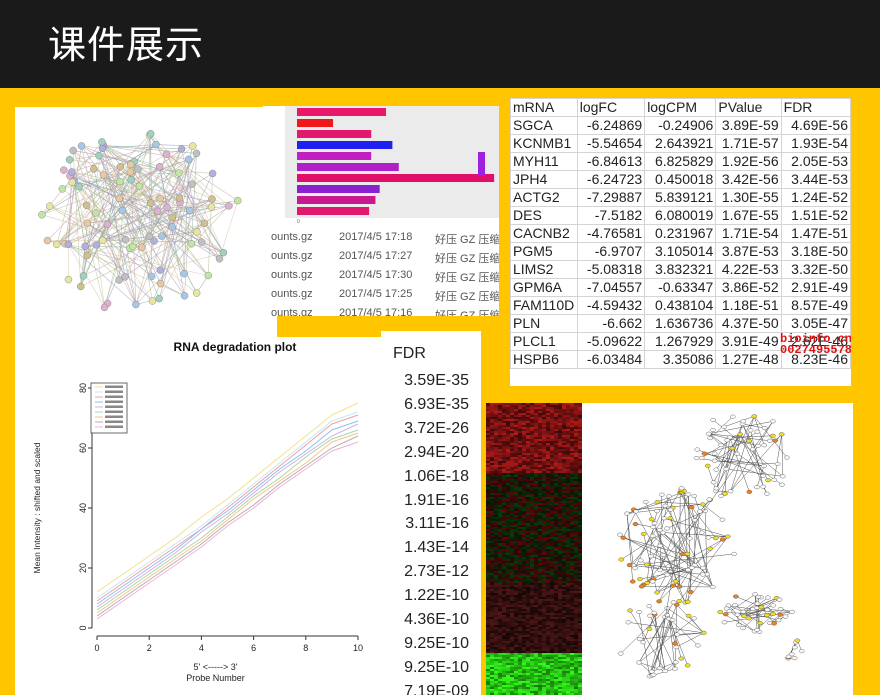 Image resolution: width=880 pixels, height=695 pixels. I want to click on file-row: ounts.gz2017/4/5 17:27好压 GZ 压缩文, so click(381, 256).